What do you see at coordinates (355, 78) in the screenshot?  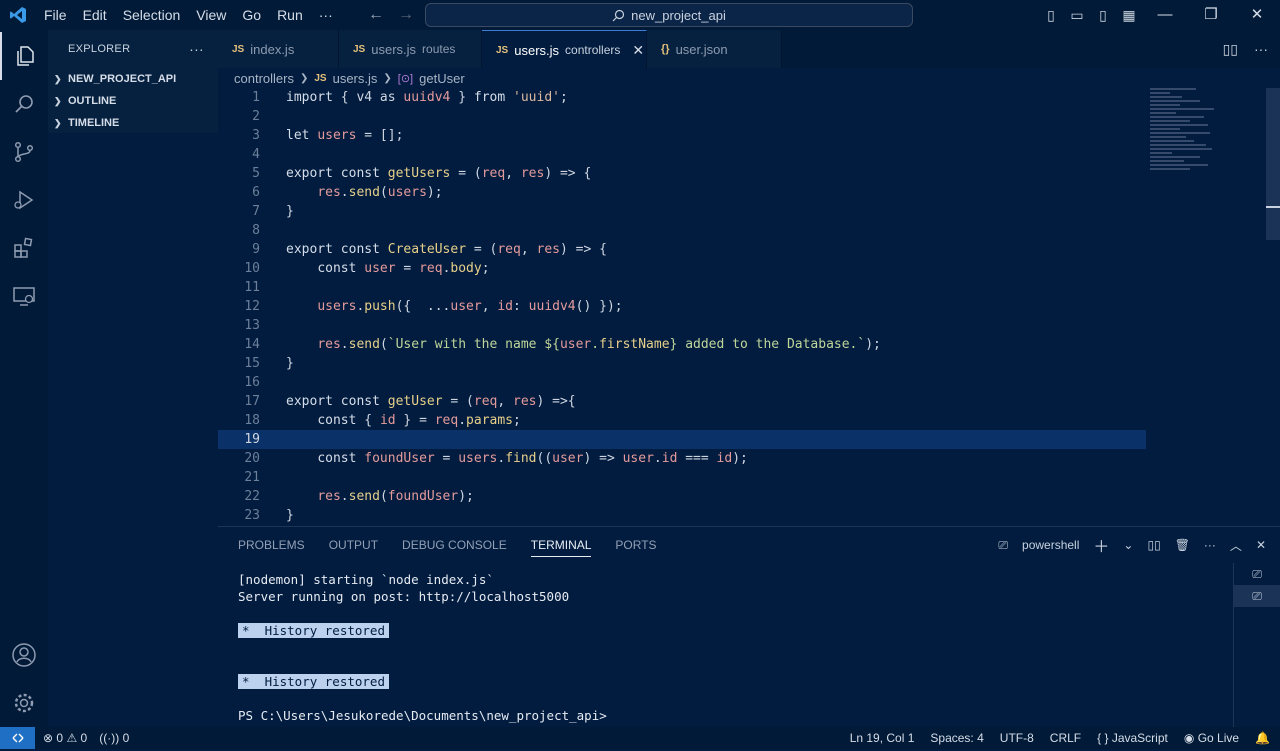 I see `breadcrumb-file: users.js` at bounding box center [355, 78].